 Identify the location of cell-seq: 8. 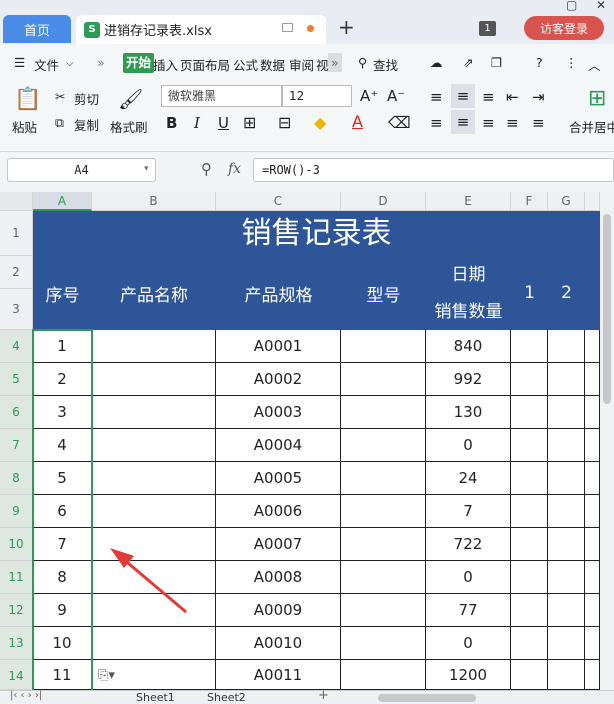
(62, 577).